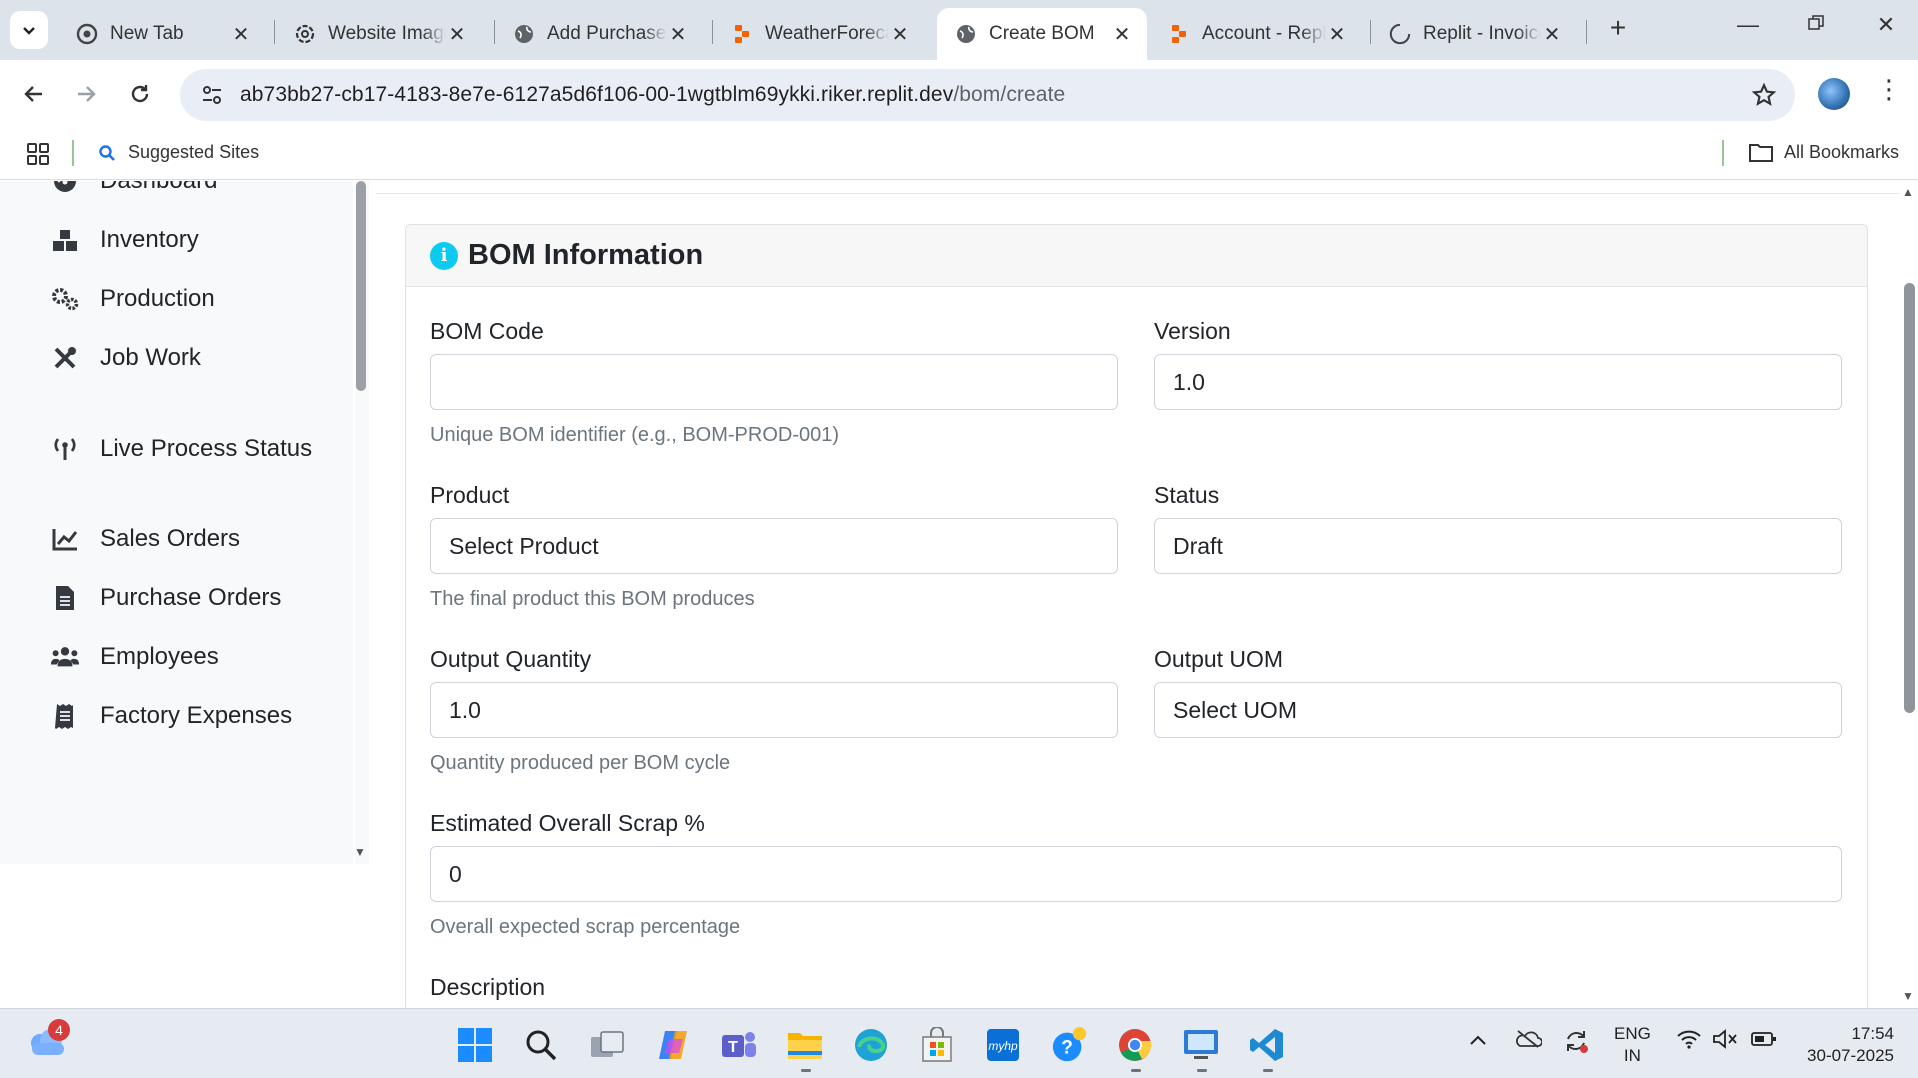 Image resolution: width=1918 pixels, height=1078 pixels. I want to click on status-select-value: Draft, so click(1198, 545).